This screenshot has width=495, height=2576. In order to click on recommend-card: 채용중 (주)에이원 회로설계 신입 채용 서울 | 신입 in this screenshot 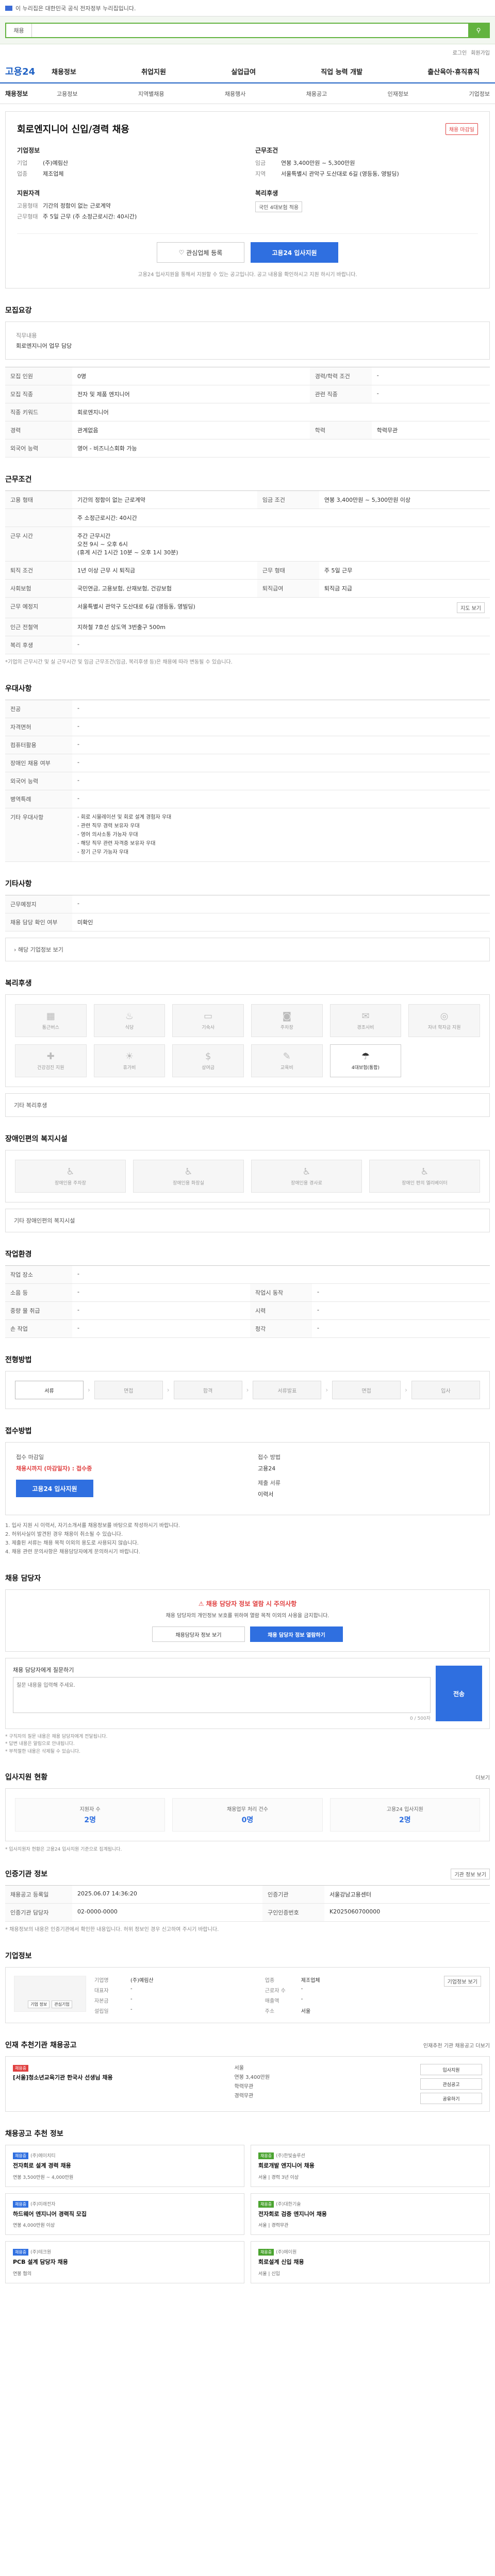, I will do `click(371, 2262)`.